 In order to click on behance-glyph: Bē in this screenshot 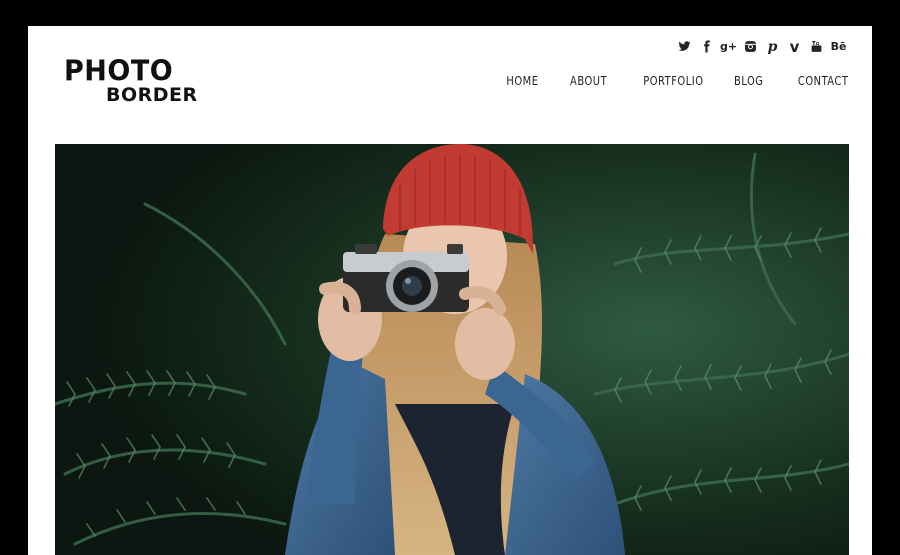, I will do `click(838, 46)`.